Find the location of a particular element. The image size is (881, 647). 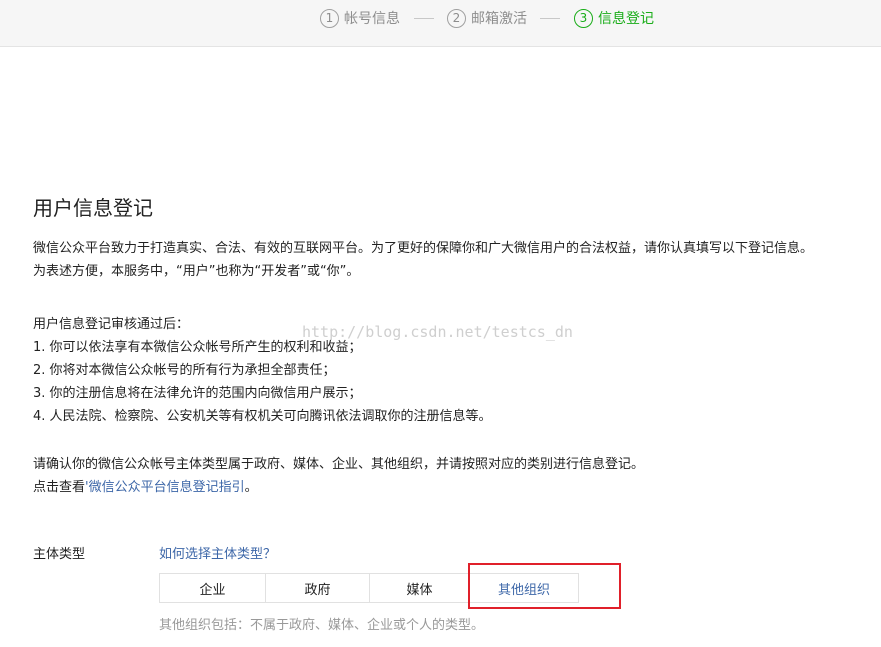

entity-type-note: 其他组织包括：不属于政府、媒体、企业或个人的类型。 is located at coordinates (322, 625).